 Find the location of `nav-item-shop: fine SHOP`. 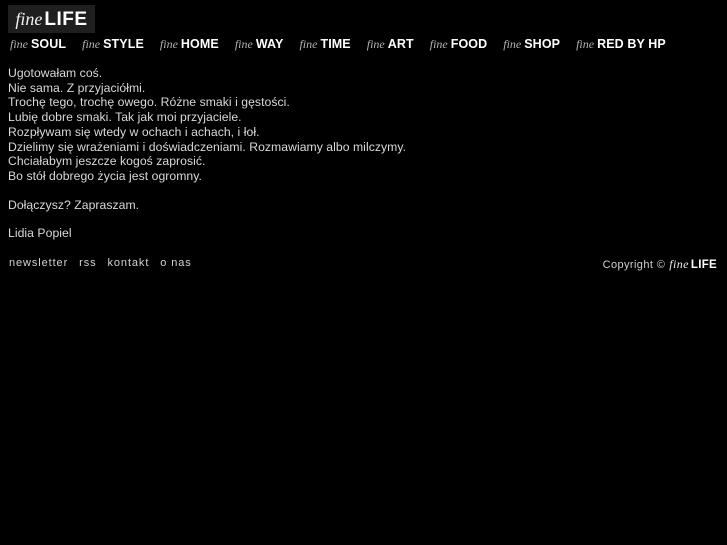

nav-item-shop: fine SHOP is located at coordinates (531, 44).